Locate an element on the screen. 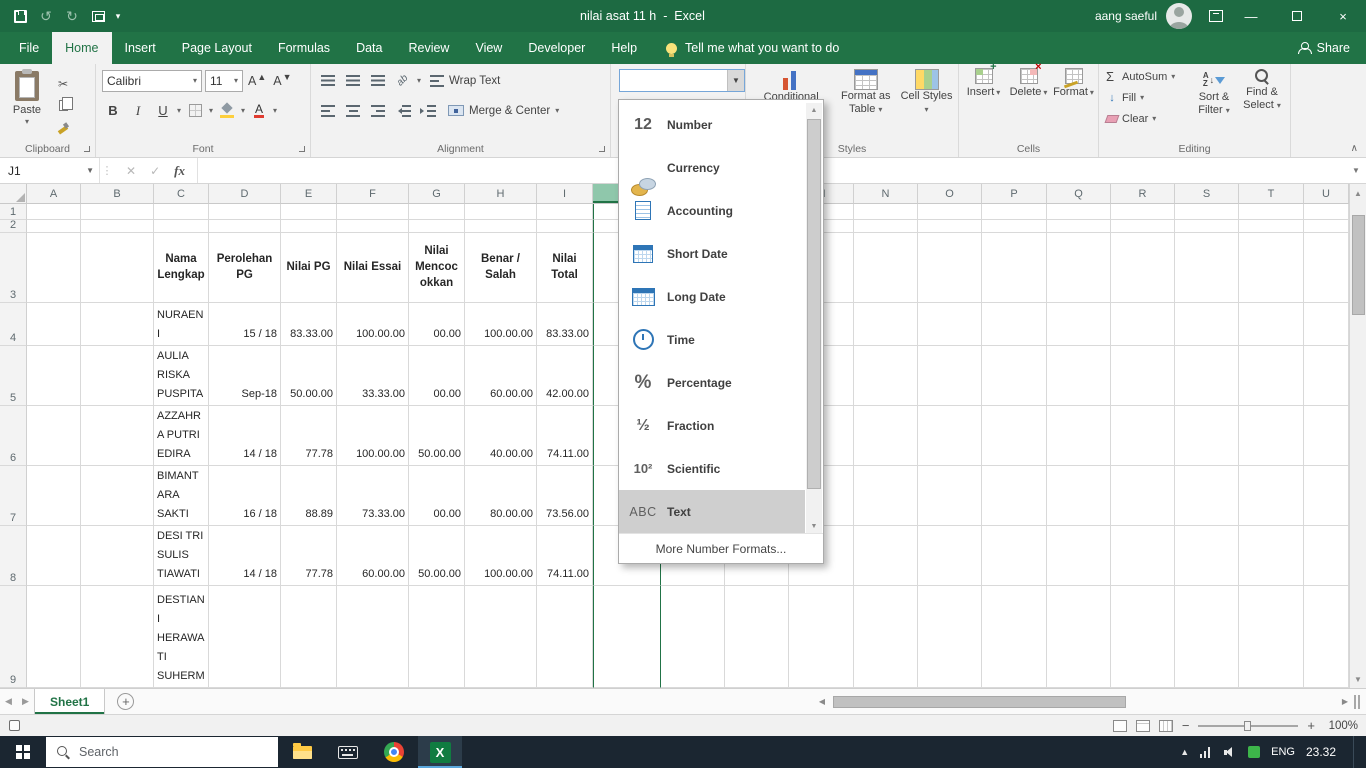  cell-E6: 77.78 is located at coordinates (309, 436).